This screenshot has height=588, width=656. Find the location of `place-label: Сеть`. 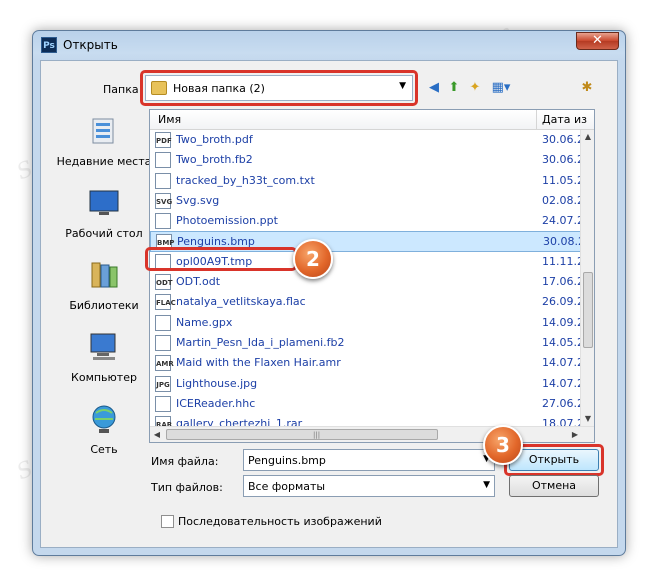

place-label: Сеть is located at coordinates (104, 449).